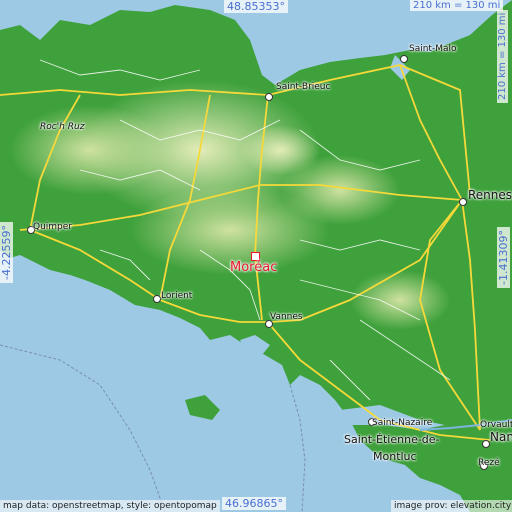 Image resolution: width=512 pixels, height=512 pixels. What do you see at coordinates (489, 463) in the screenshot?
I see `place-label-reze: Rezé` at bounding box center [489, 463].